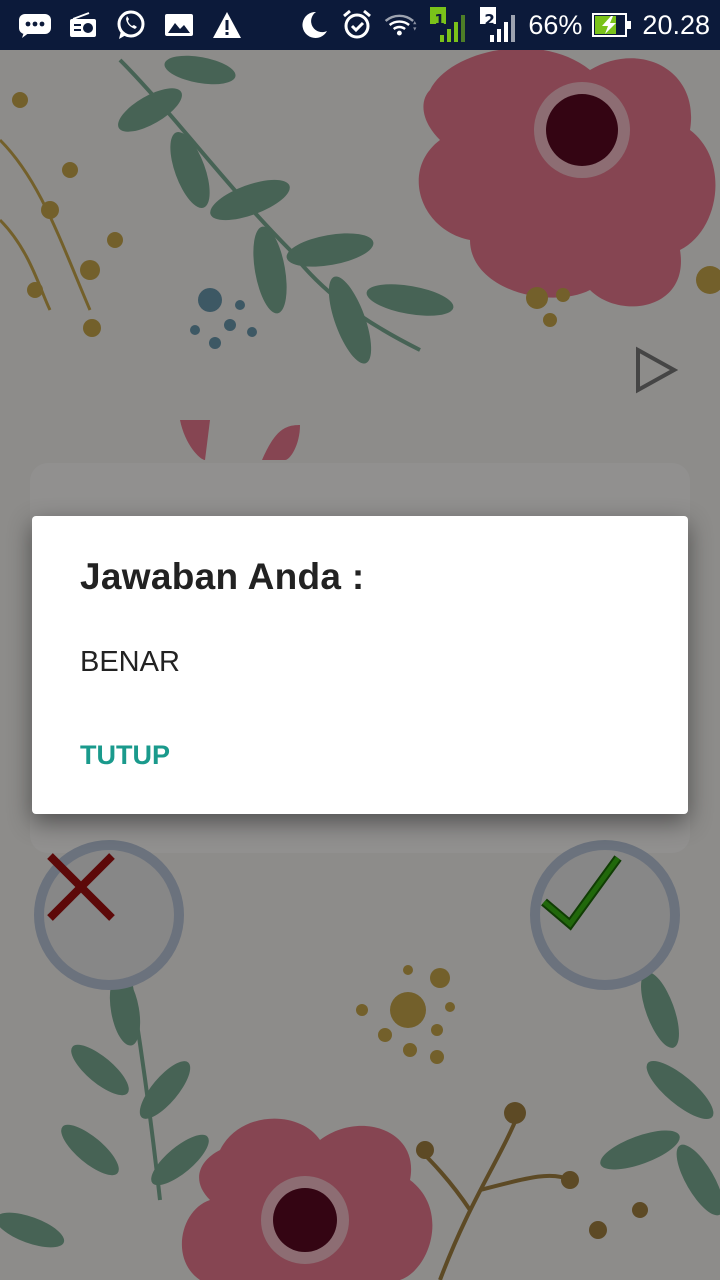 The image size is (720, 1280). I want to click on moon-icon, so click(313, 25).